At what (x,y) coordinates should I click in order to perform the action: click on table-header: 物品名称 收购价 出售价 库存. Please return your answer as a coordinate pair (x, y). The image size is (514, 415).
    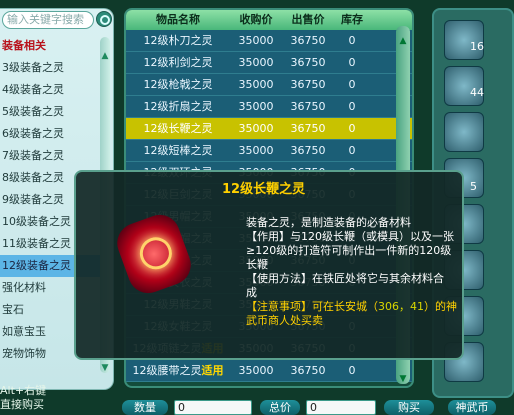
    Looking at the image, I should click on (269, 20).